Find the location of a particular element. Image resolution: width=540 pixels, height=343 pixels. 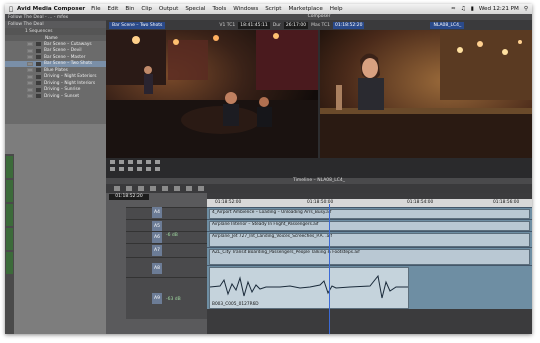

menu-output: Output is located at coordinates (168, 9).